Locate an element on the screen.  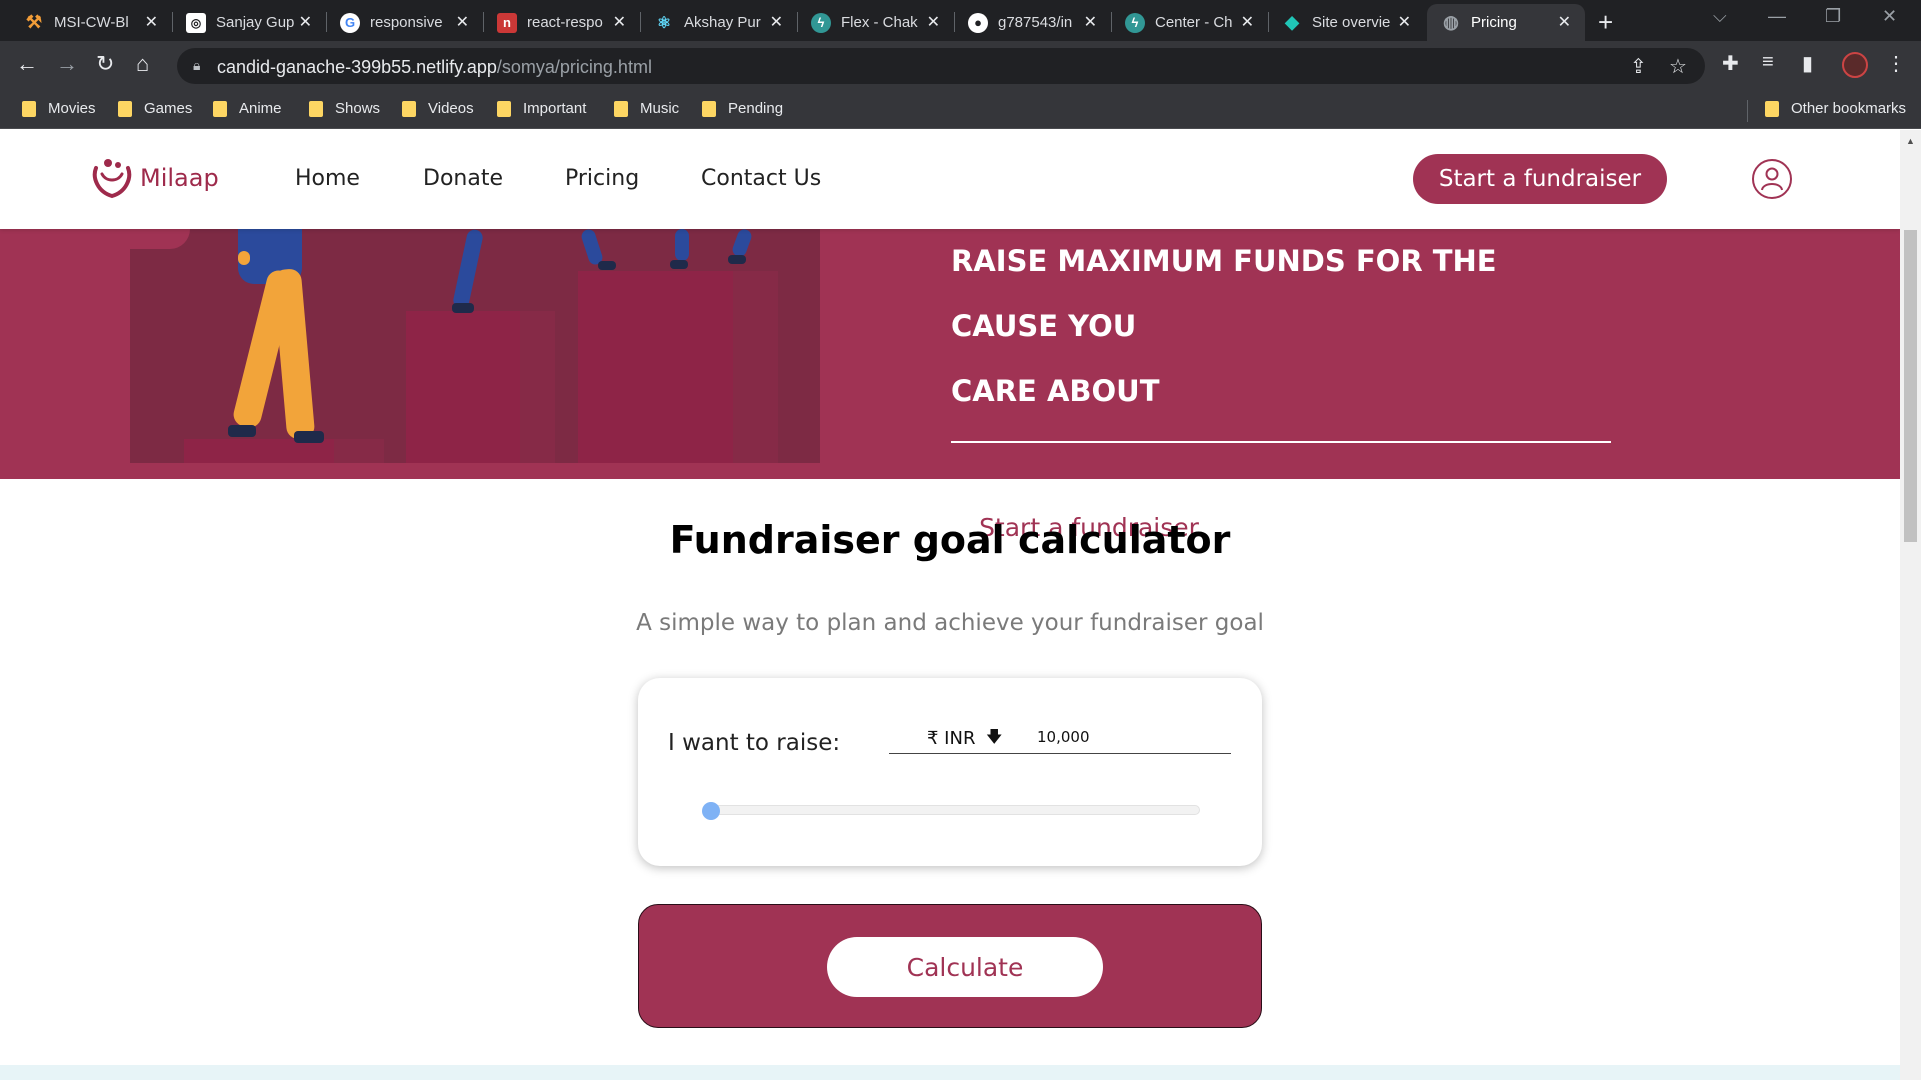
close-window-icon: ✕ is located at coordinates (1889, 16).